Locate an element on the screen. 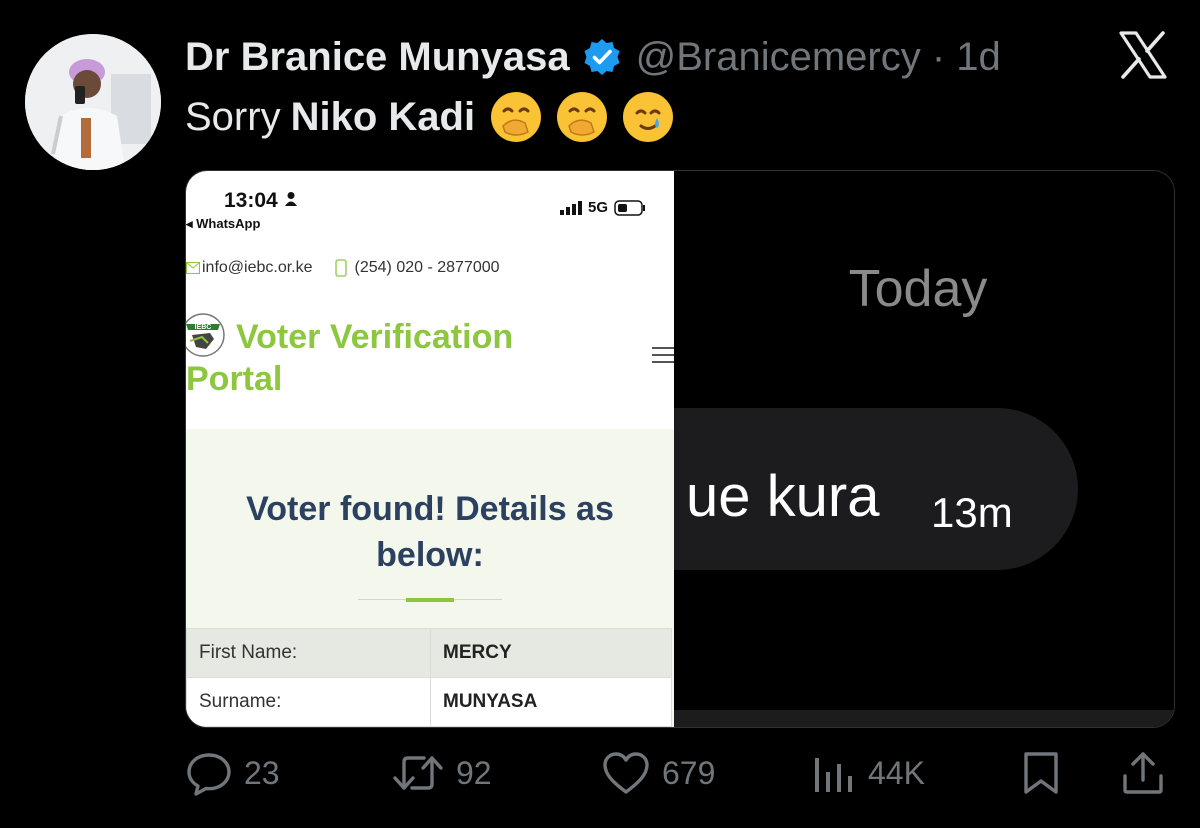  person-icon is located at coordinates (290, 199).